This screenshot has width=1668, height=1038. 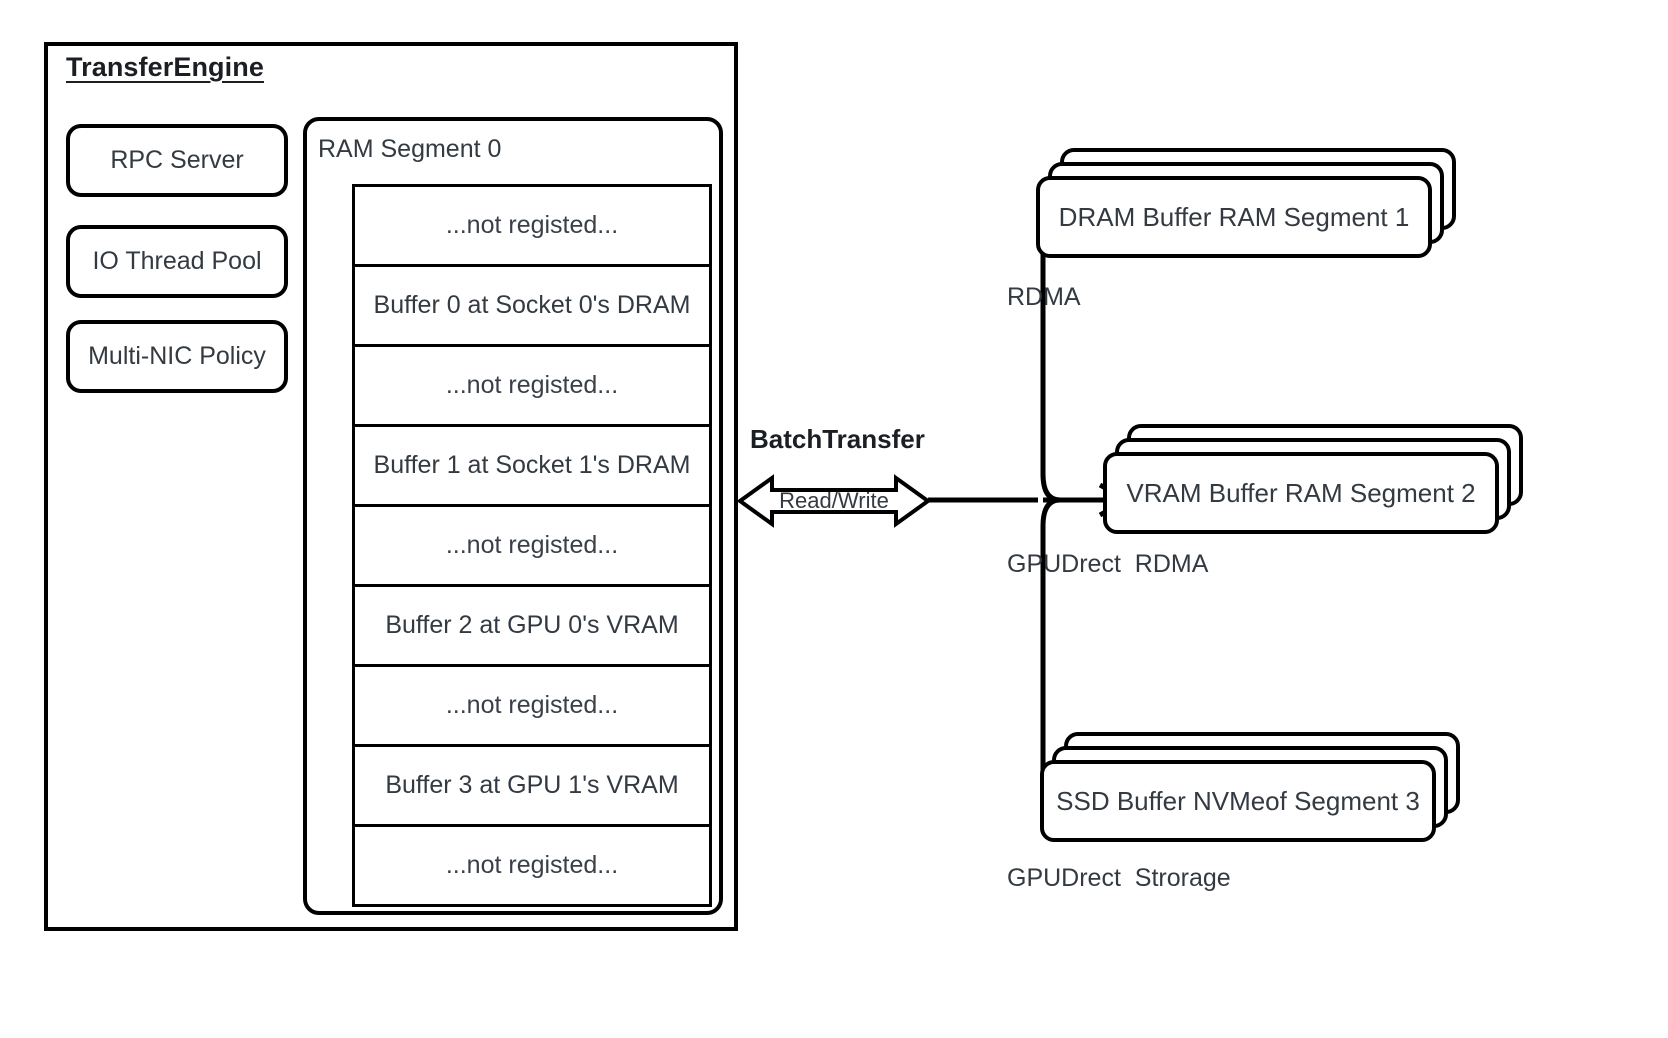 I want to click on buffer-row: Buffer 2 at GPU 0's VRAM, so click(x=532, y=627).